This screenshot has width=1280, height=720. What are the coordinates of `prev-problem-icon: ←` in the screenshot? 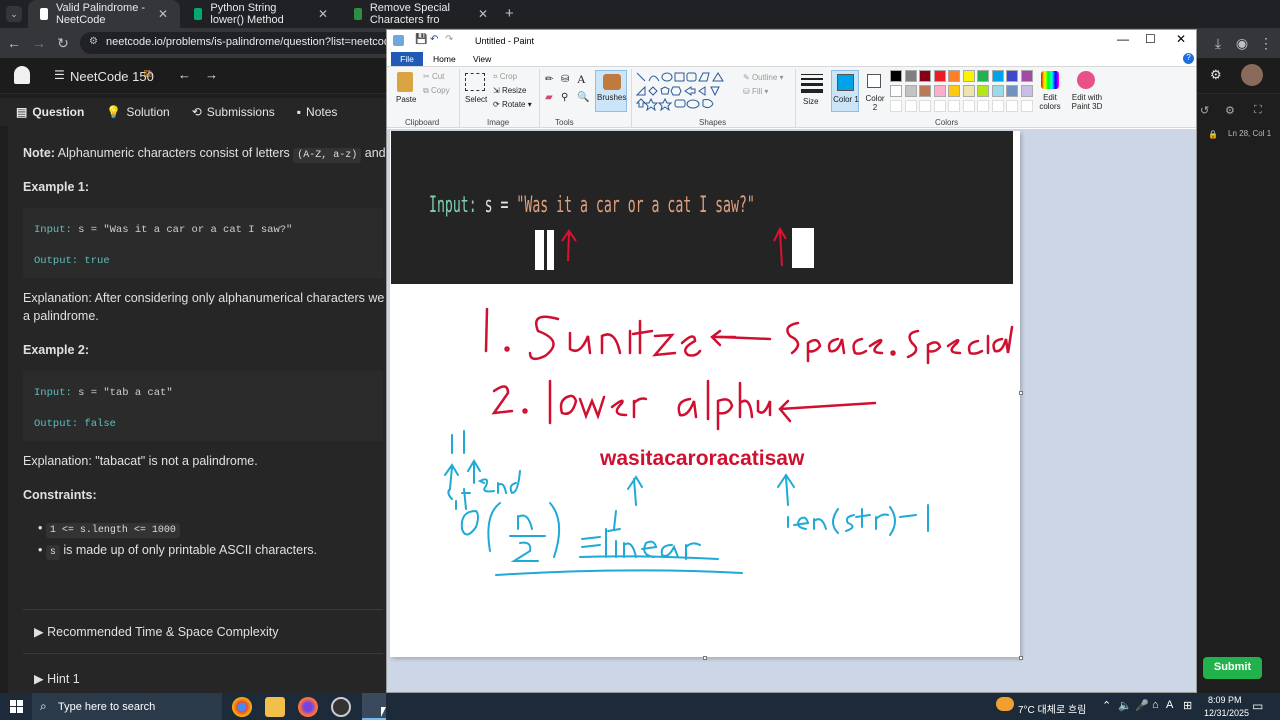 It's located at (184, 74).